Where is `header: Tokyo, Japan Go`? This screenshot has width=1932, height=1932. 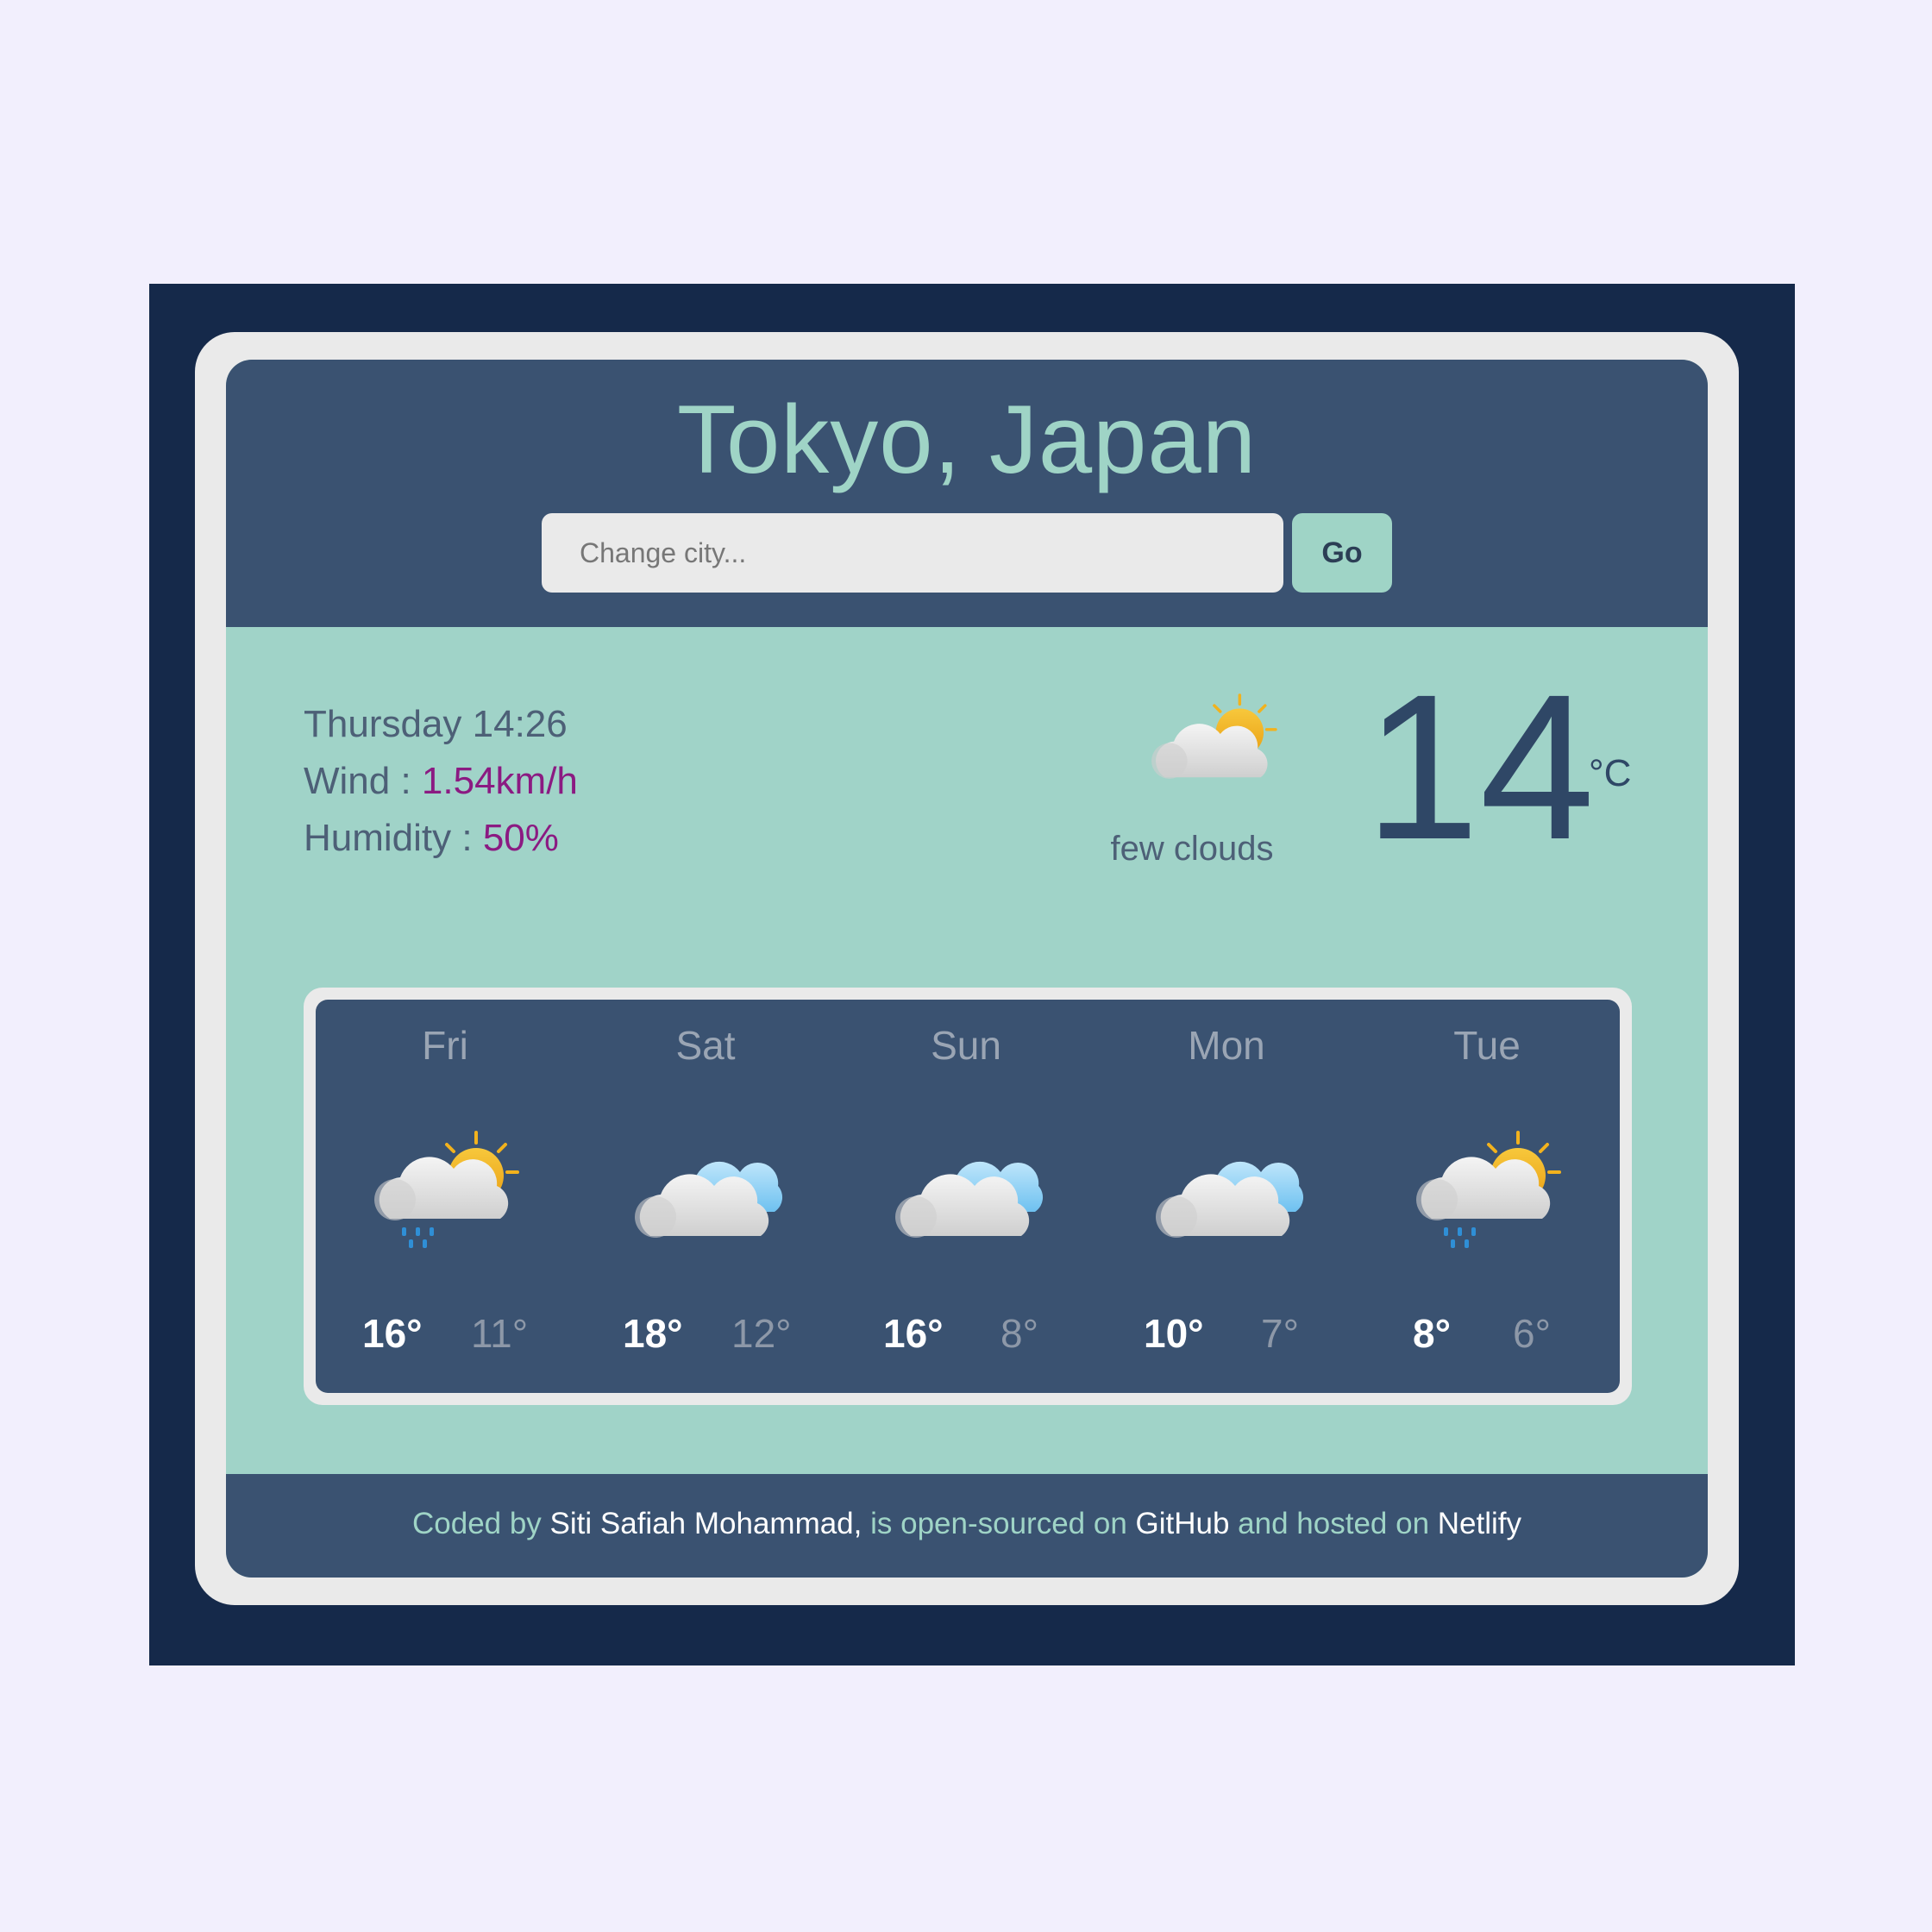
header: Tokyo, Japan Go is located at coordinates (967, 493).